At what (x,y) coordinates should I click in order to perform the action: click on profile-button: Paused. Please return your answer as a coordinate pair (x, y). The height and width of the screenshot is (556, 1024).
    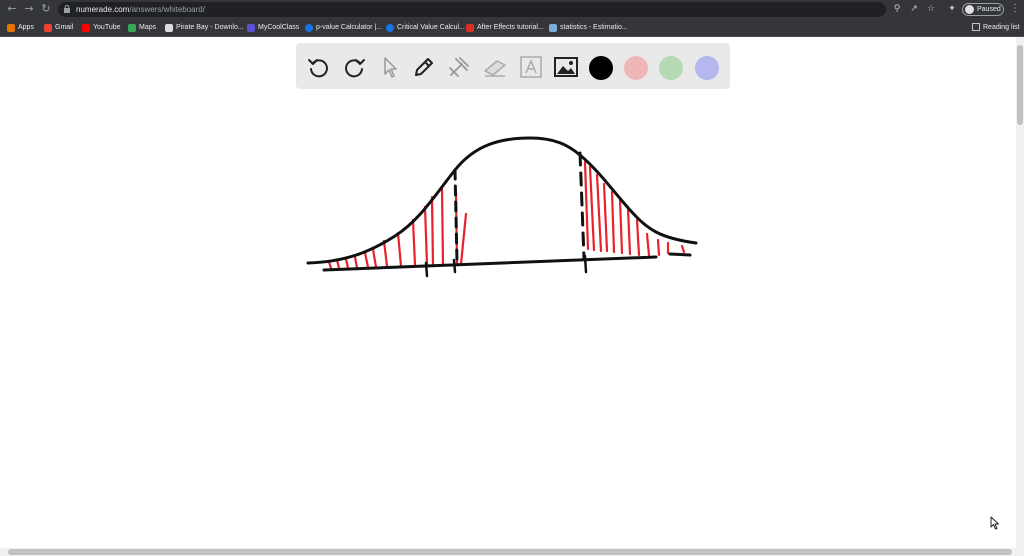
    Looking at the image, I should click on (983, 9).